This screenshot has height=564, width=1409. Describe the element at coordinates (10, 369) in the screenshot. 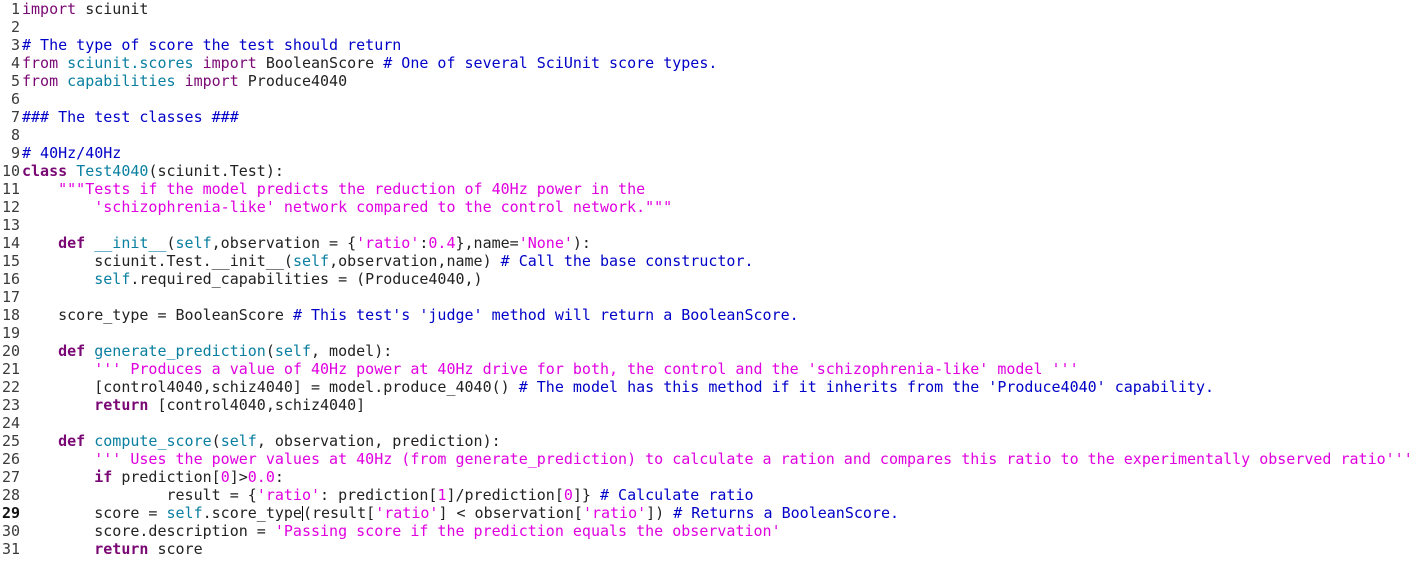

I see `line-number: 21` at that location.